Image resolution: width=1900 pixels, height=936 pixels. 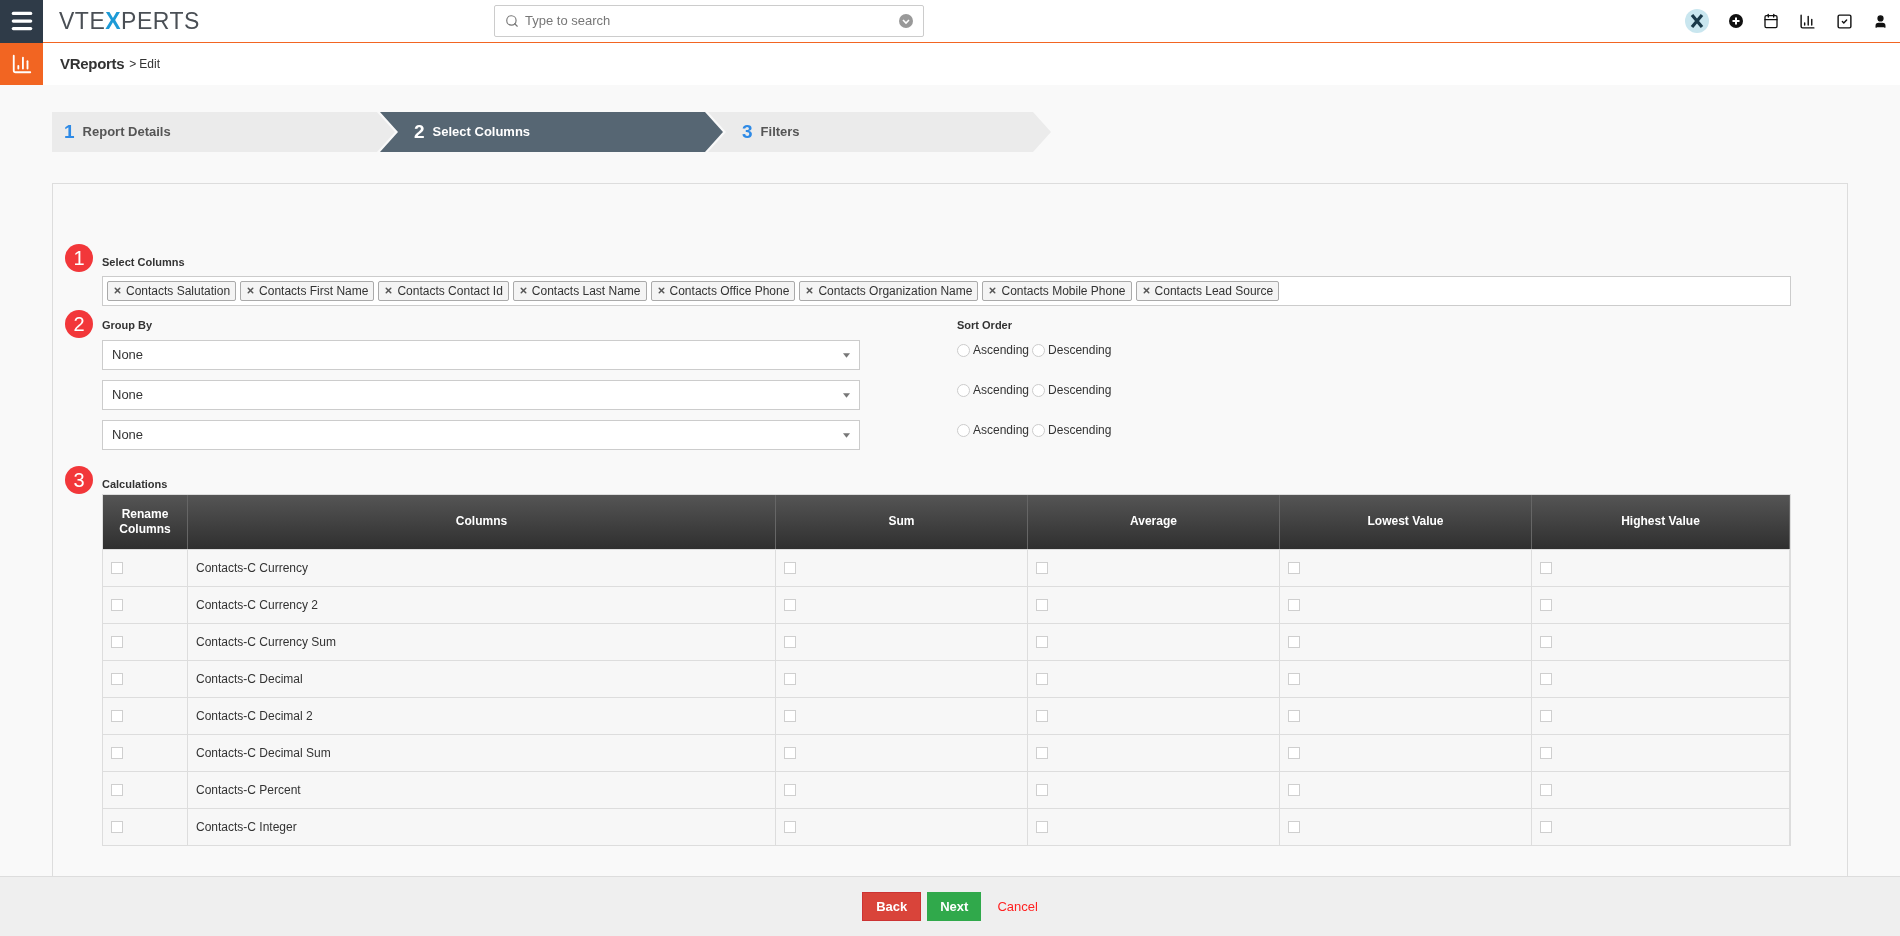 What do you see at coordinates (879, 132) in the screenshot?
I see `wizard-step: 3 Filters` at bounding box center [879, 132].